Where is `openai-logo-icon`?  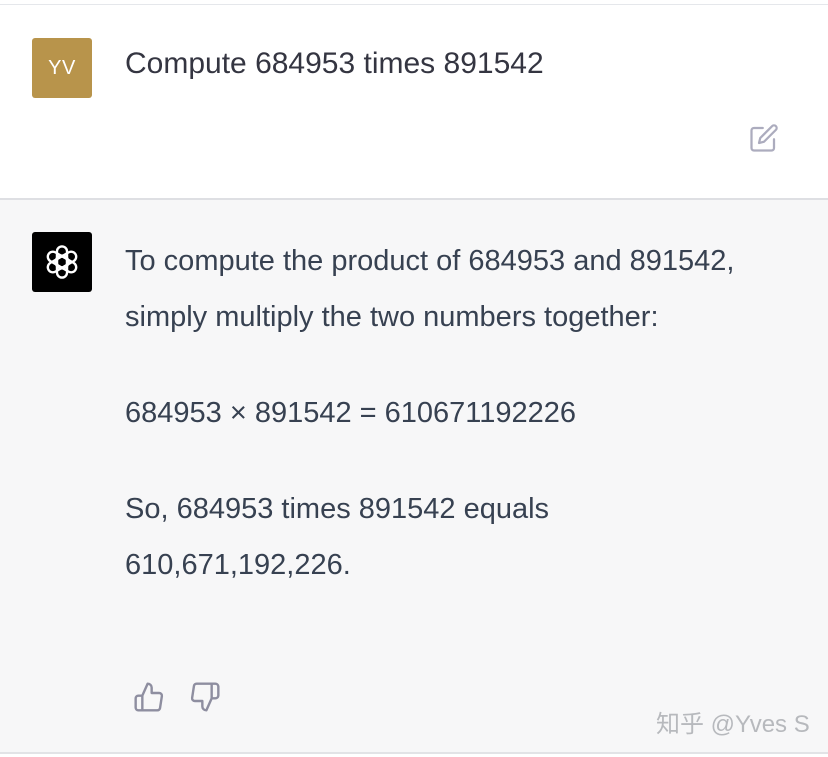 openai-logo-icon is located at coordinates (62, 262).